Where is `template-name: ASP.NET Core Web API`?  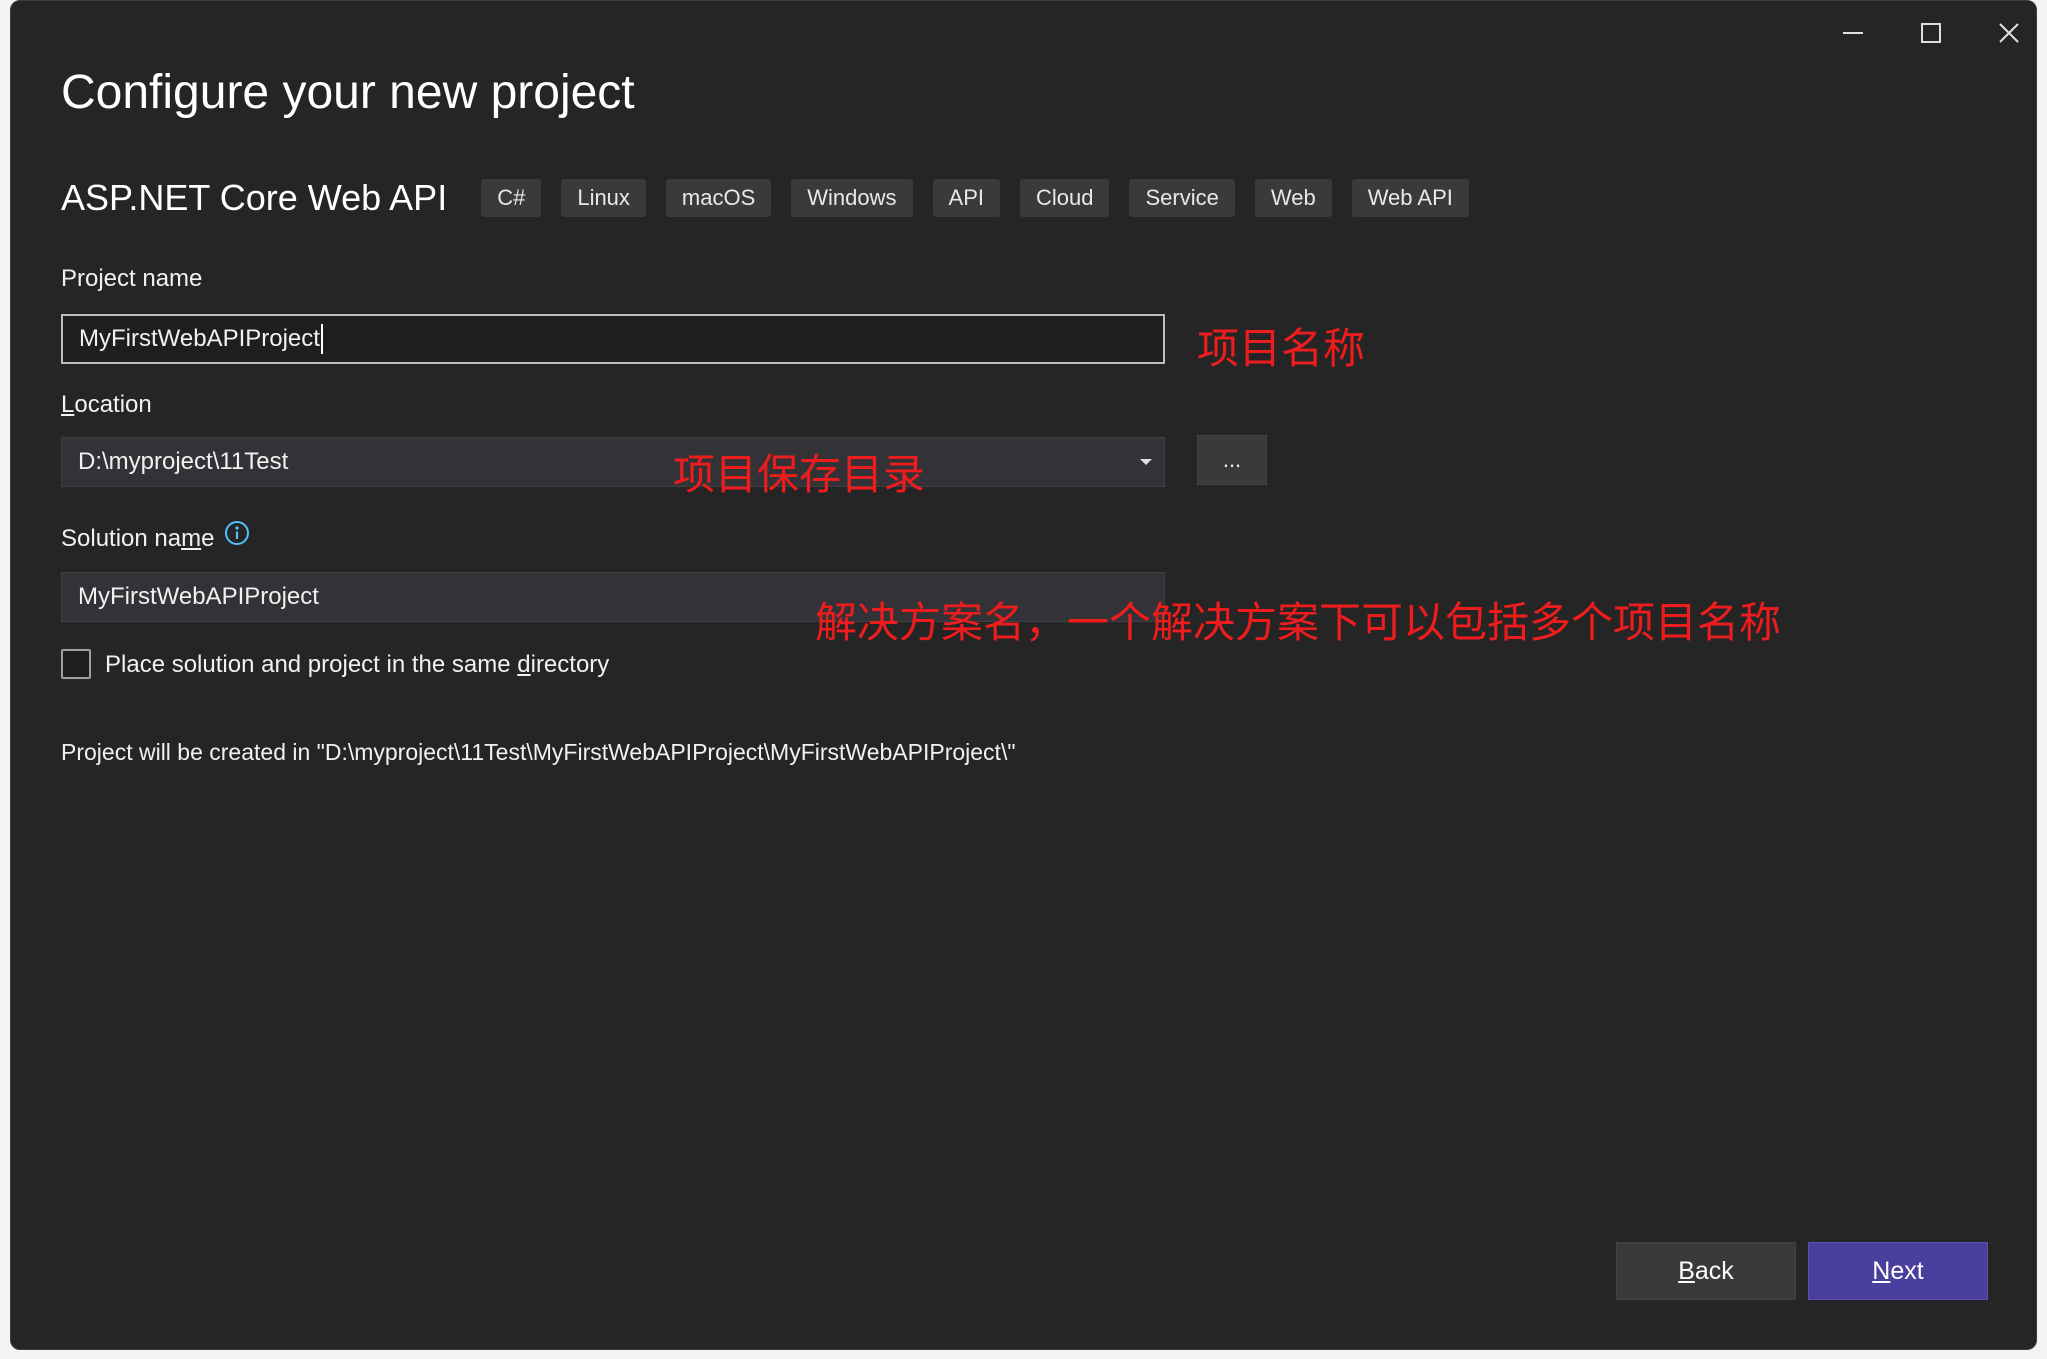 template-name: ASP.NET Core Web API is located at coordinates (254, 197).